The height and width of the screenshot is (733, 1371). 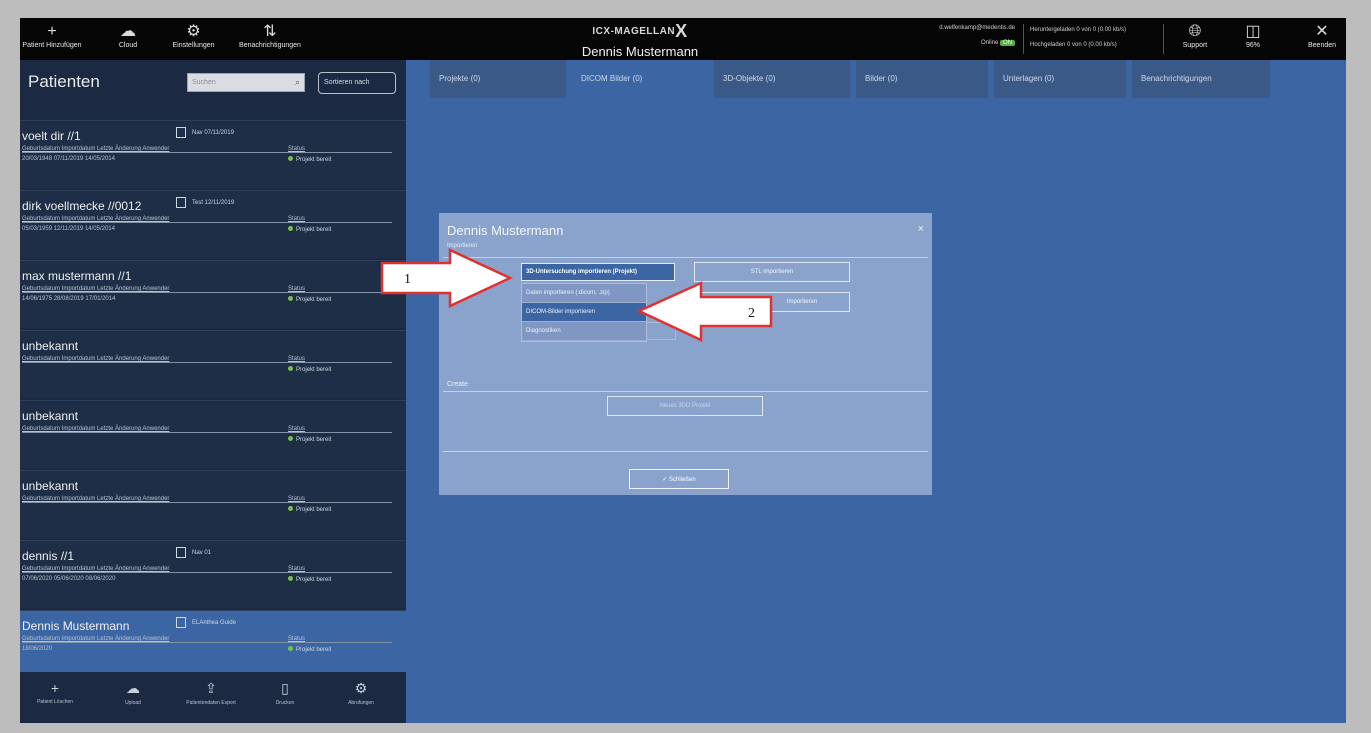 I want to click on patient-name: Dennis Mustermann, so click(x=76, y=626).